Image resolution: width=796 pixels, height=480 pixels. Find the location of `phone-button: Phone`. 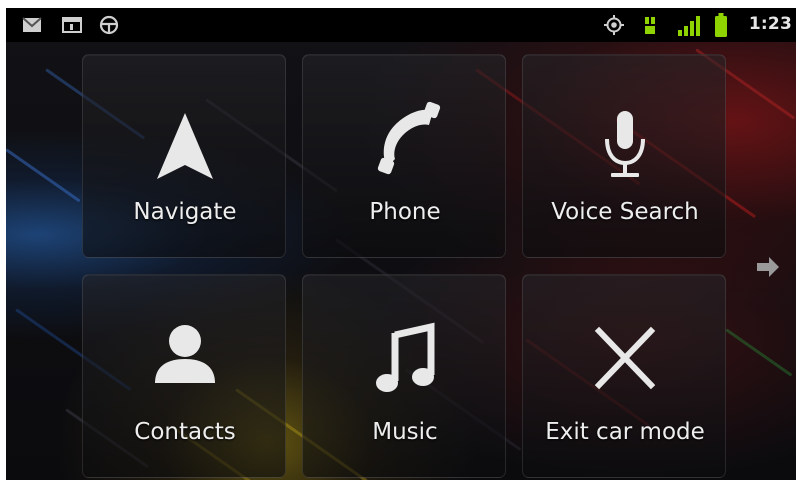

phone-button: Phone is located at coordinates (404, 156).